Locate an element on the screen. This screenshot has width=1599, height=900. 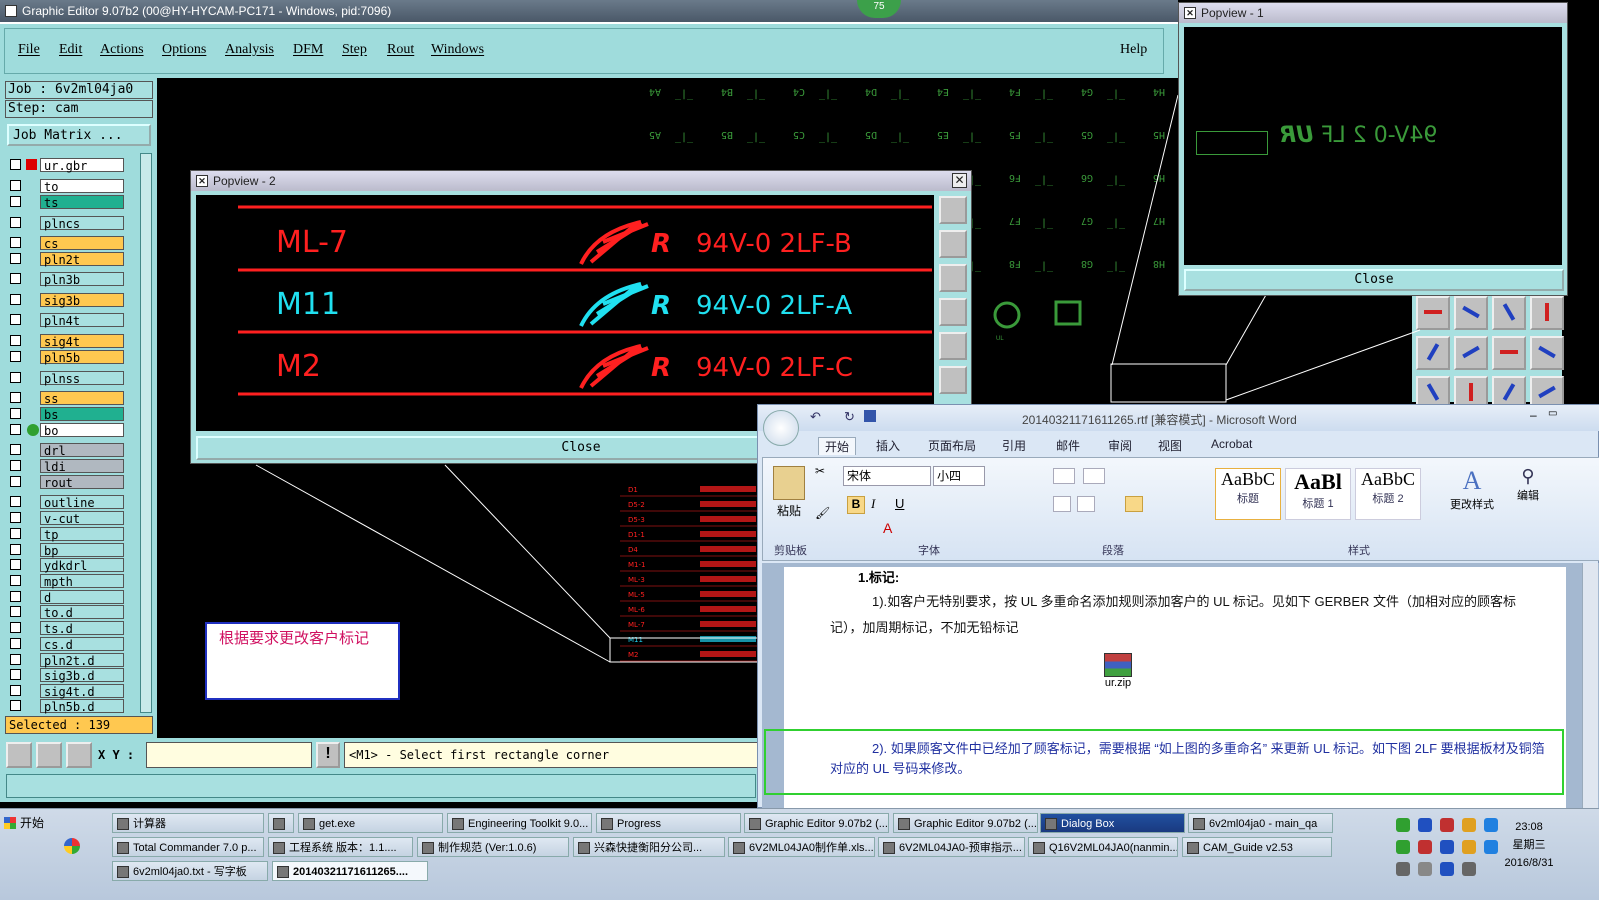
layer-row: tp is located at coordinates (68, 534).